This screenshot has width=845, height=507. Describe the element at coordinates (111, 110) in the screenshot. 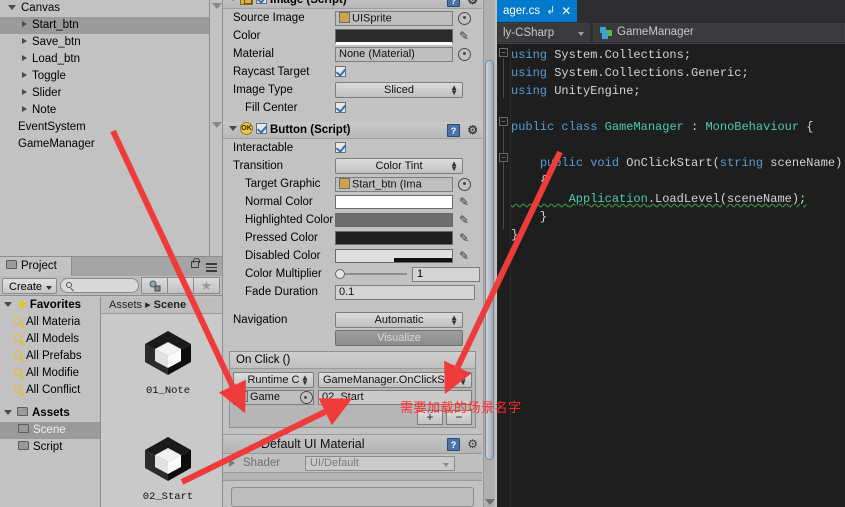

I see `hierarchy-item-note: Note` at that location.